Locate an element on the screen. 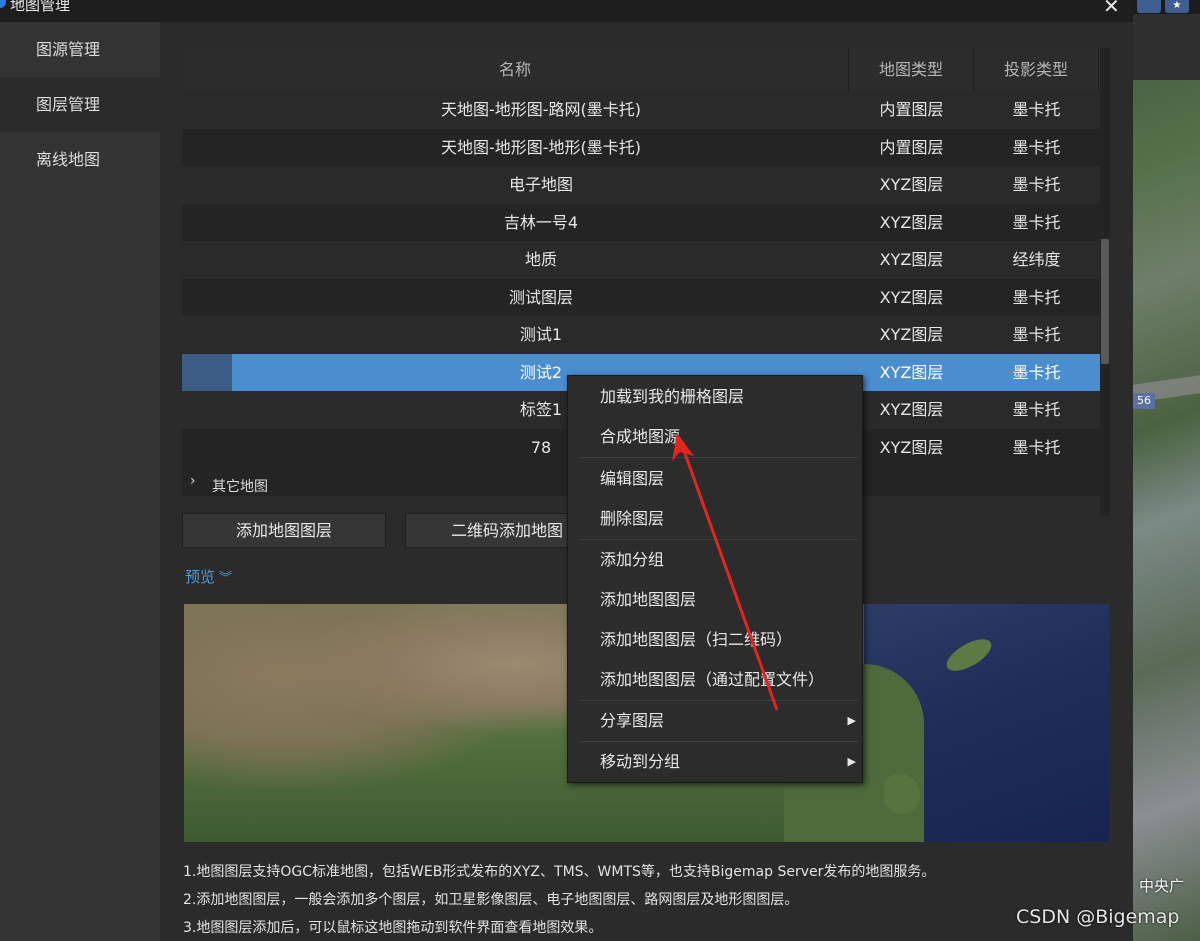 The width and height of the screenshot is (1200, 941). table-row: 电子地图 XYZ图层 墨卡托 is located at coordinates (641, 185).